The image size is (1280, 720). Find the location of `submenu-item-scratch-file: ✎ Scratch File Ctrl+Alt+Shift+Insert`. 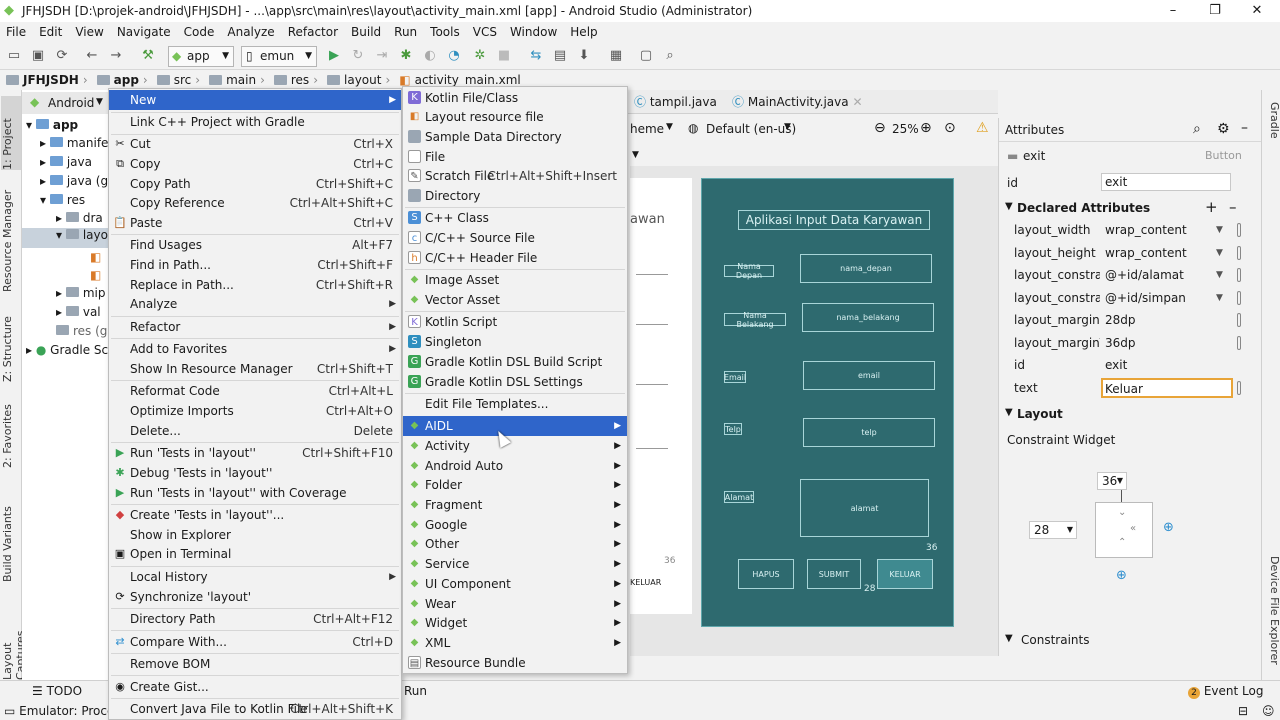

submenu-item-scratch-file: ✎ Scratch File Ctrl+Alt+Shift+Insert is located at coordinates (515, 176).